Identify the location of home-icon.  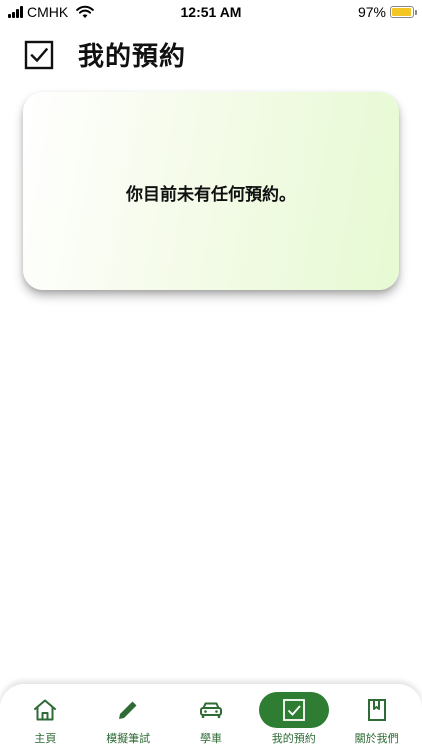
(45, 710).